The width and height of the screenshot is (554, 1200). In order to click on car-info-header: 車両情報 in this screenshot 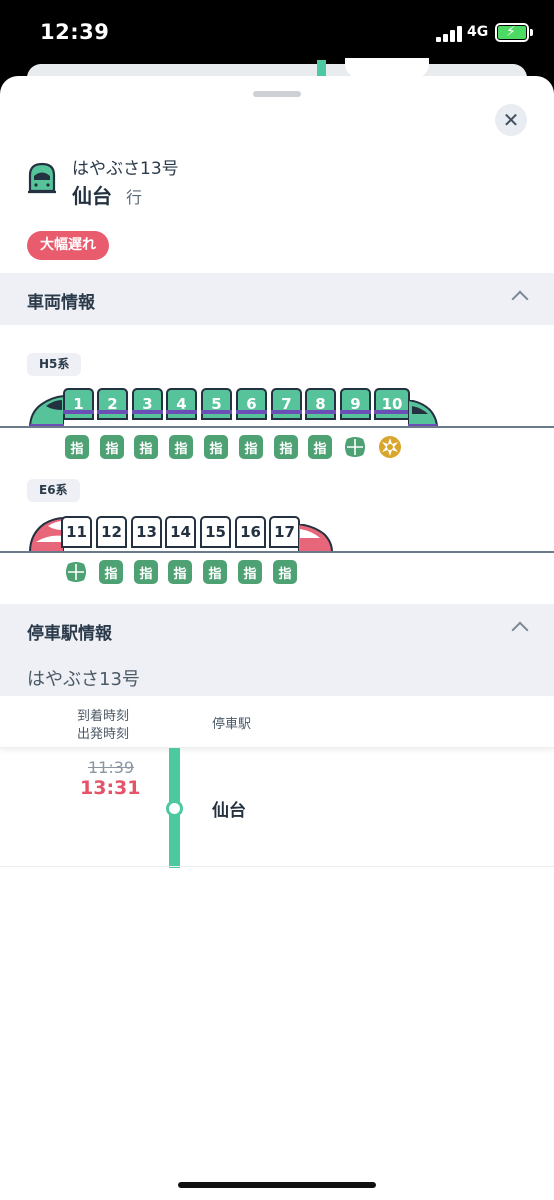, I will do `click(277, 299)`.